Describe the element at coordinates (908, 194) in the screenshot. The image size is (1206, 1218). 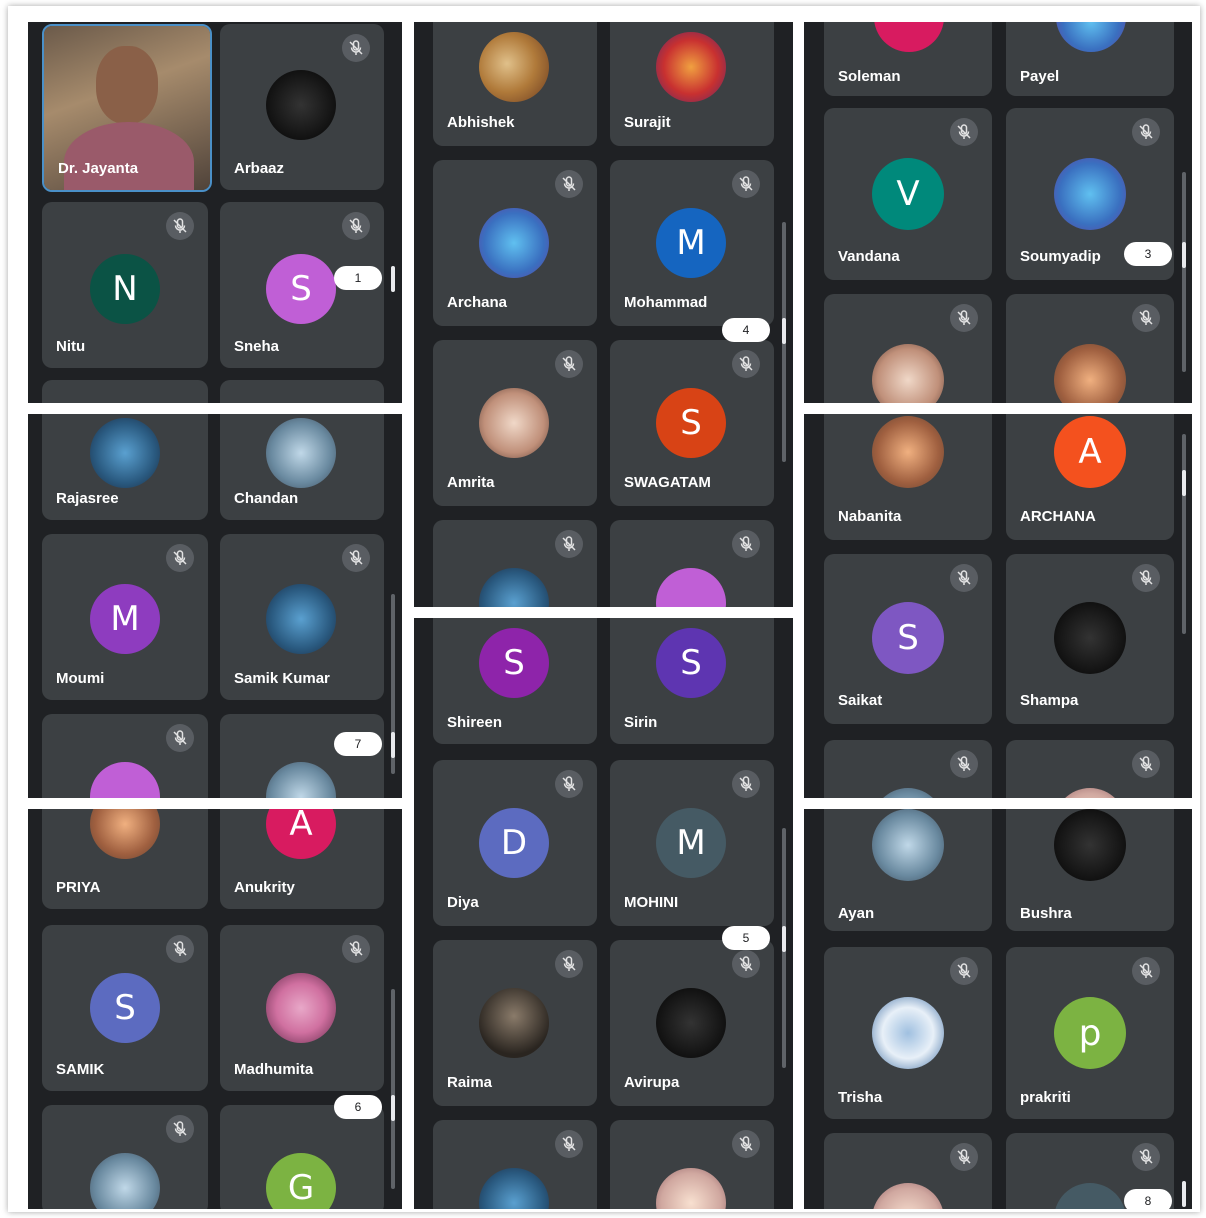
I see `participant-tile: V Vandana` at that location.